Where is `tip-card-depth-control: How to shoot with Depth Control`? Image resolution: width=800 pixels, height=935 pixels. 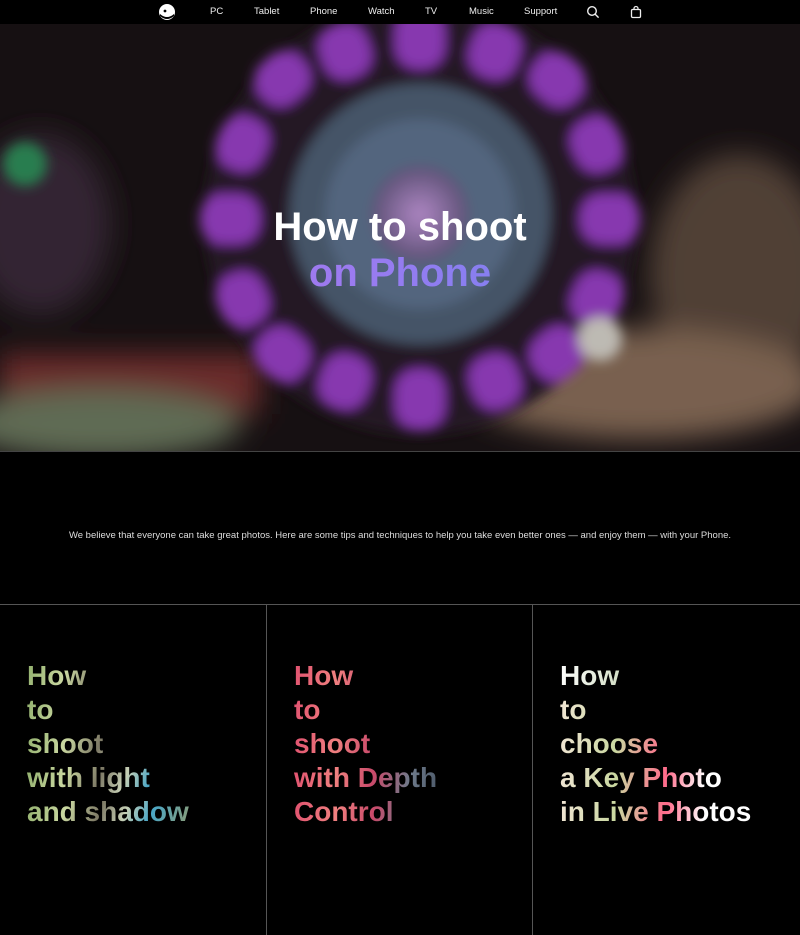 tip-card-depth-control: How to shoot with Depth Control is located at coordinates (399, 770).